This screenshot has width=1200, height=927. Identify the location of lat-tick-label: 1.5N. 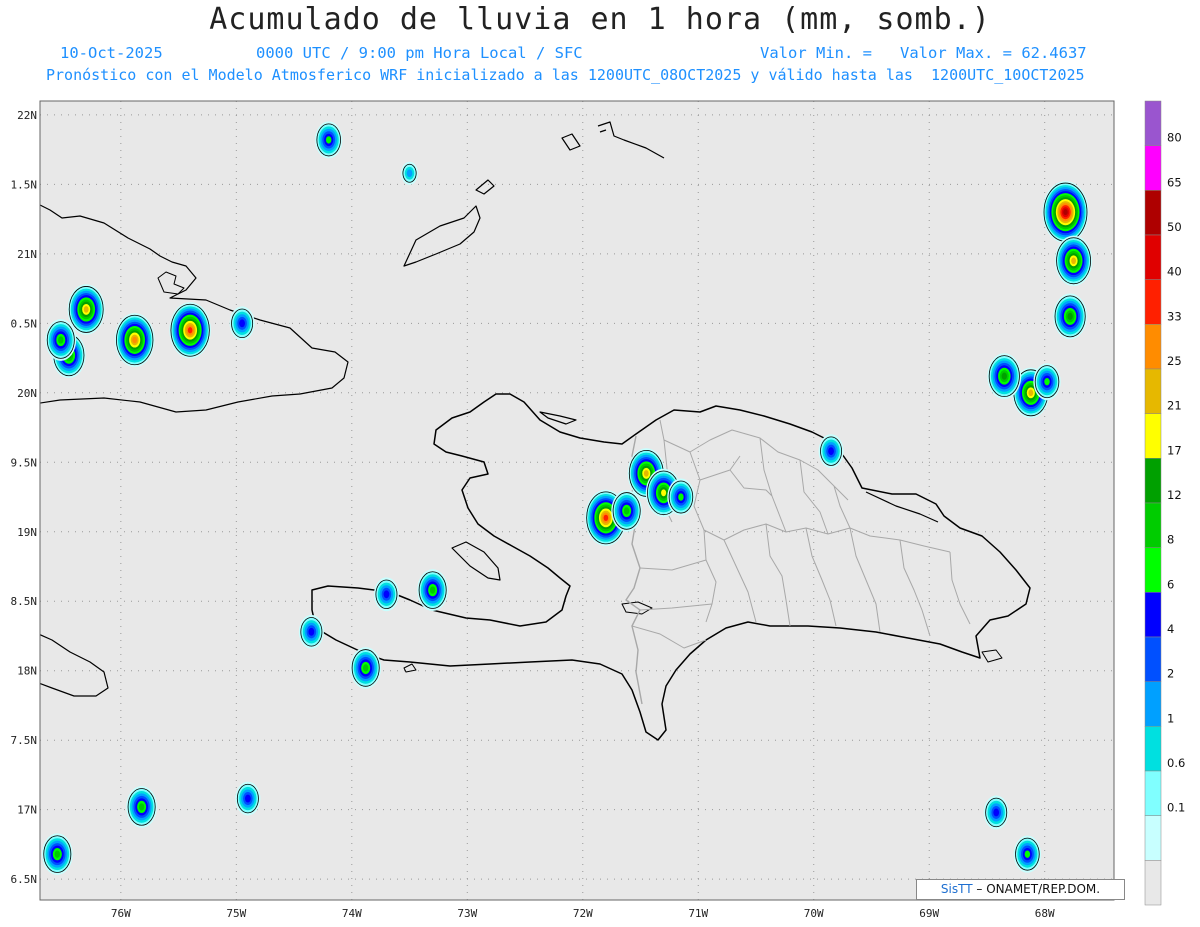
(24, 184).